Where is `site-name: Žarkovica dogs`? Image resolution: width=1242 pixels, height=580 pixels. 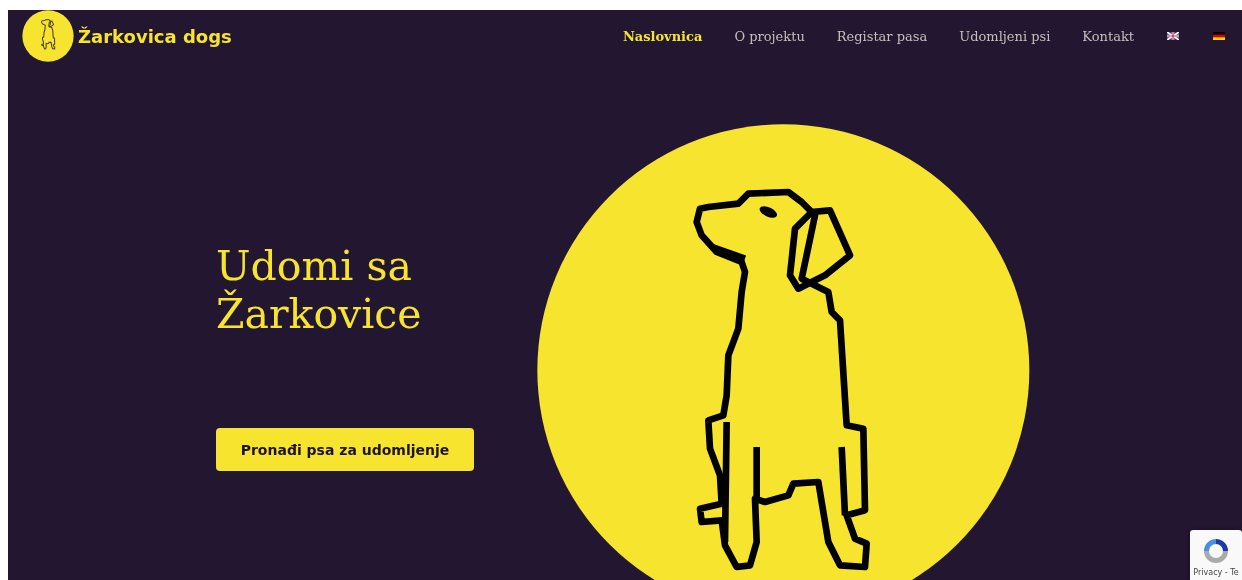
site-name: Žarkovica dogs is located at coordinates (155, 36).